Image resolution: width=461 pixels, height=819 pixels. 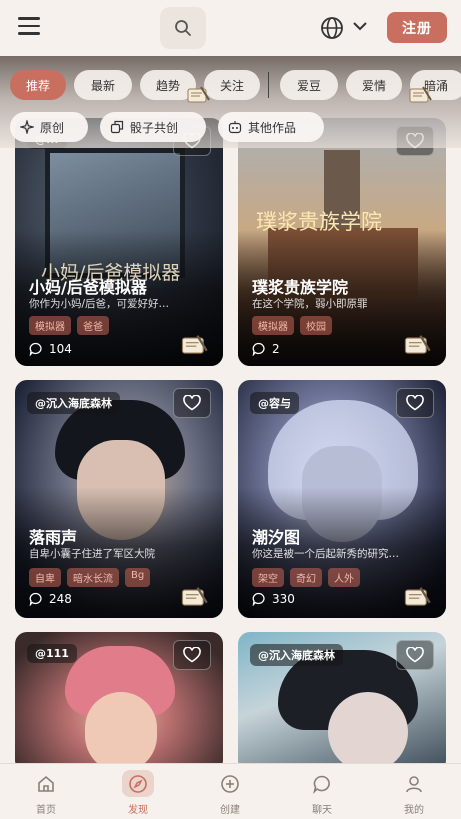 What do you see at coordinates (119, 499) in the screenshot?
I see `character-card: @沉入海底森林 落雨声 自卑小囊子住进了军区大院 自卑 暗水长流 Bg 248` at bounding box center [119, 499].